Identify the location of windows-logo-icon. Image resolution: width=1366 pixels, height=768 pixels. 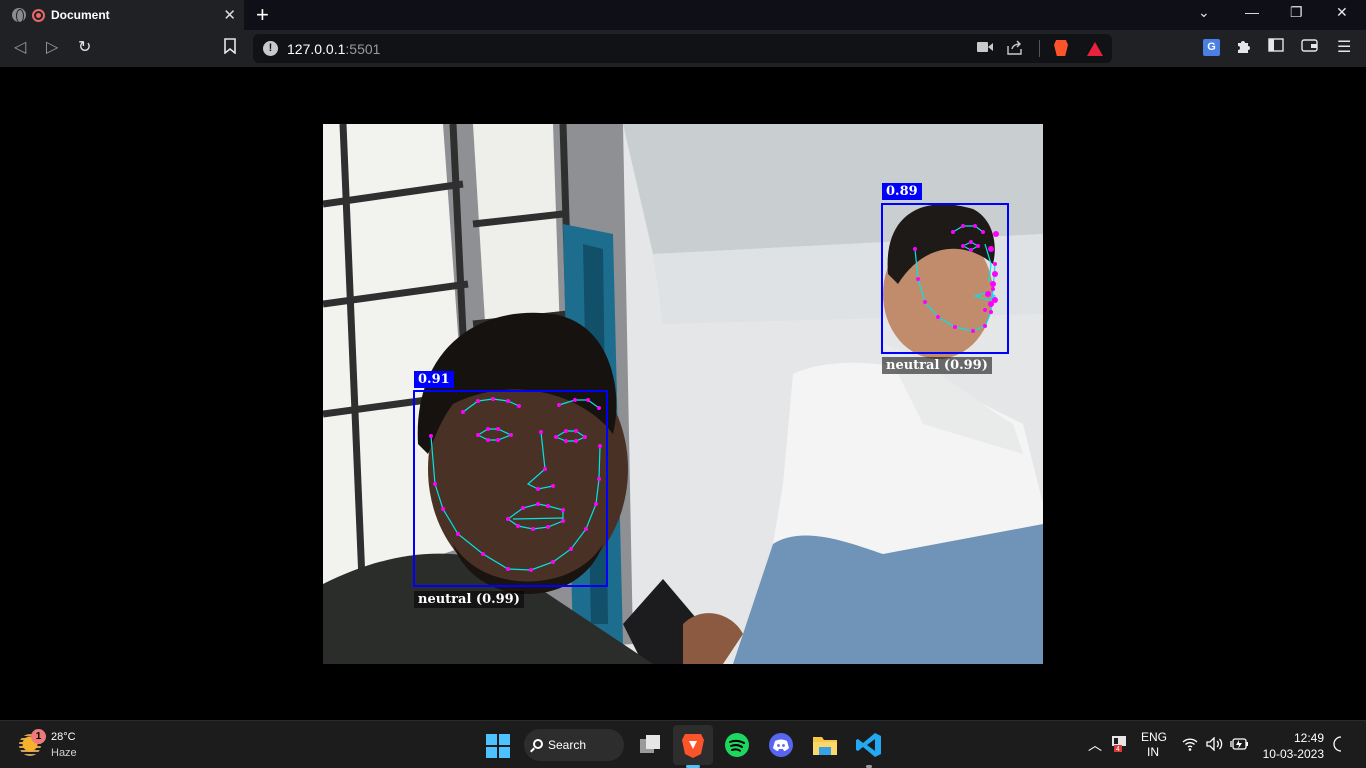
(491, 739).